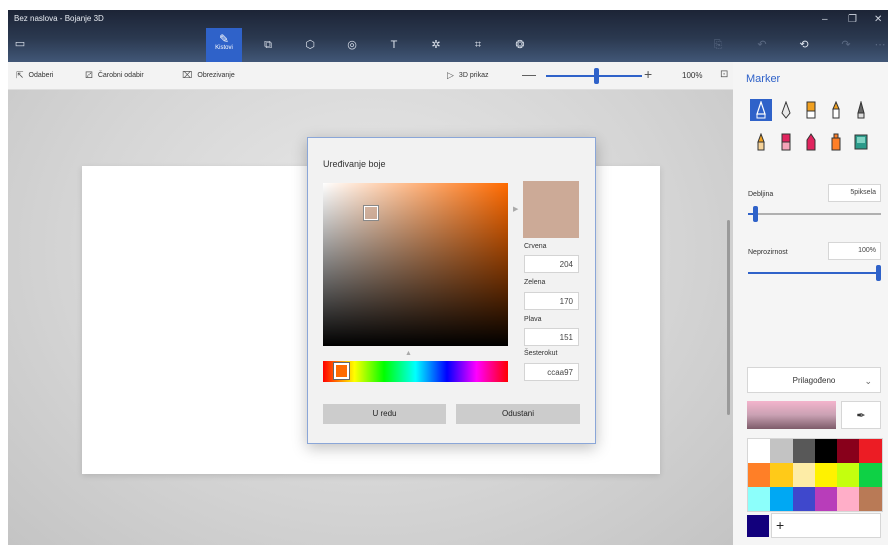  What do you see at coordinates (878, 273) in the screenshot?
I see `opacity-slider-thumb` at bounding box center [878, 273].